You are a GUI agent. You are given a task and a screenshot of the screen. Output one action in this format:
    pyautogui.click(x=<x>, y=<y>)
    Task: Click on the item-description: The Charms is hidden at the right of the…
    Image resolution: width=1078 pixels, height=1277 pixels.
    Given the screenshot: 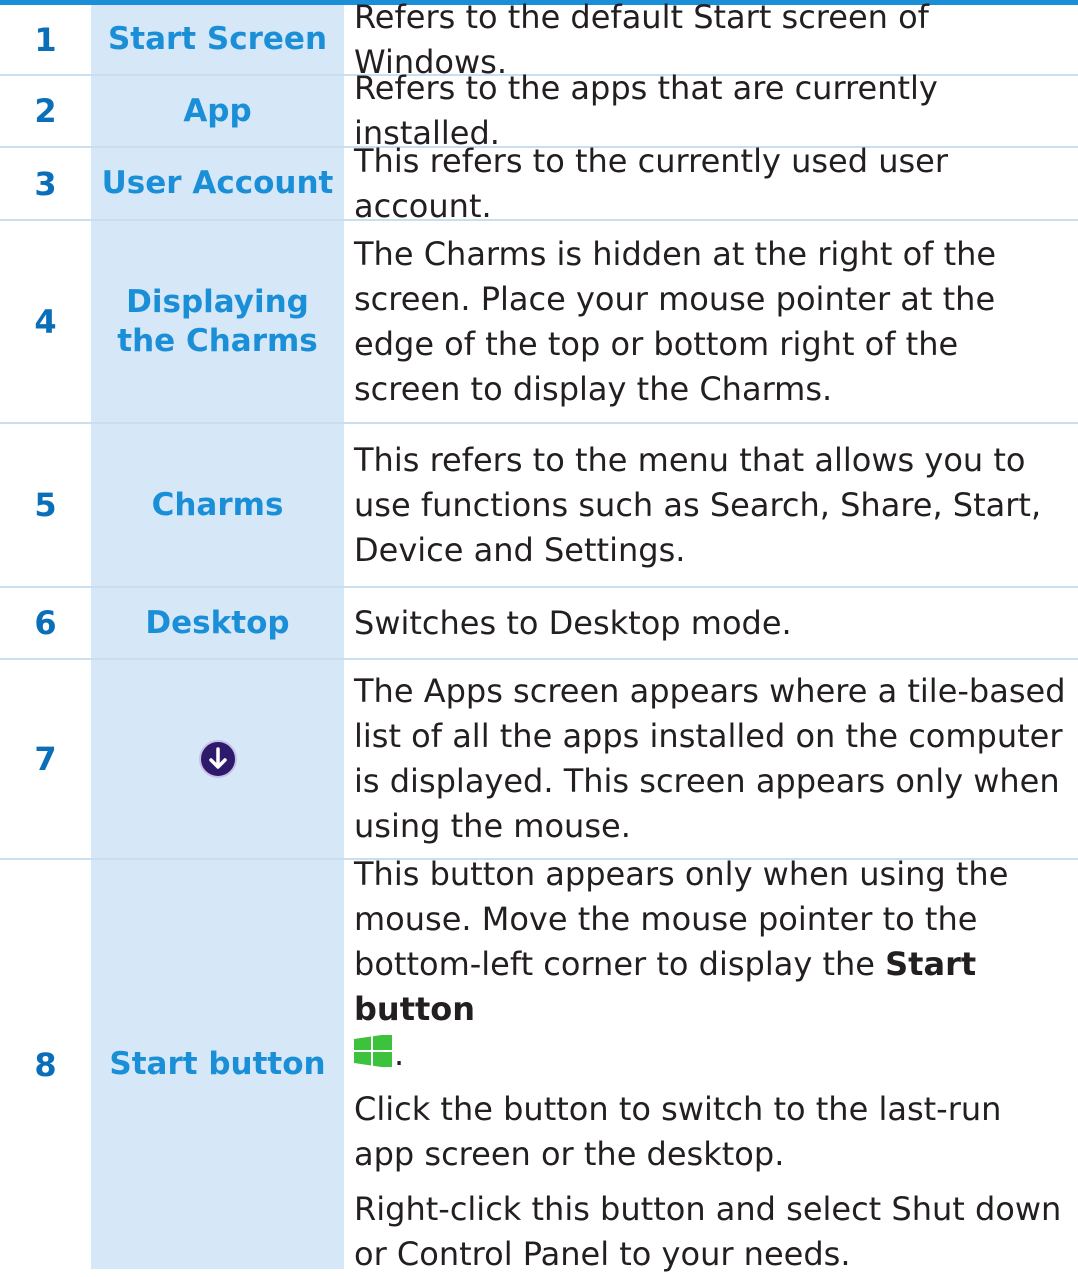 What is the action you would take?
    pyautogui.click(x=711, y=321)
    